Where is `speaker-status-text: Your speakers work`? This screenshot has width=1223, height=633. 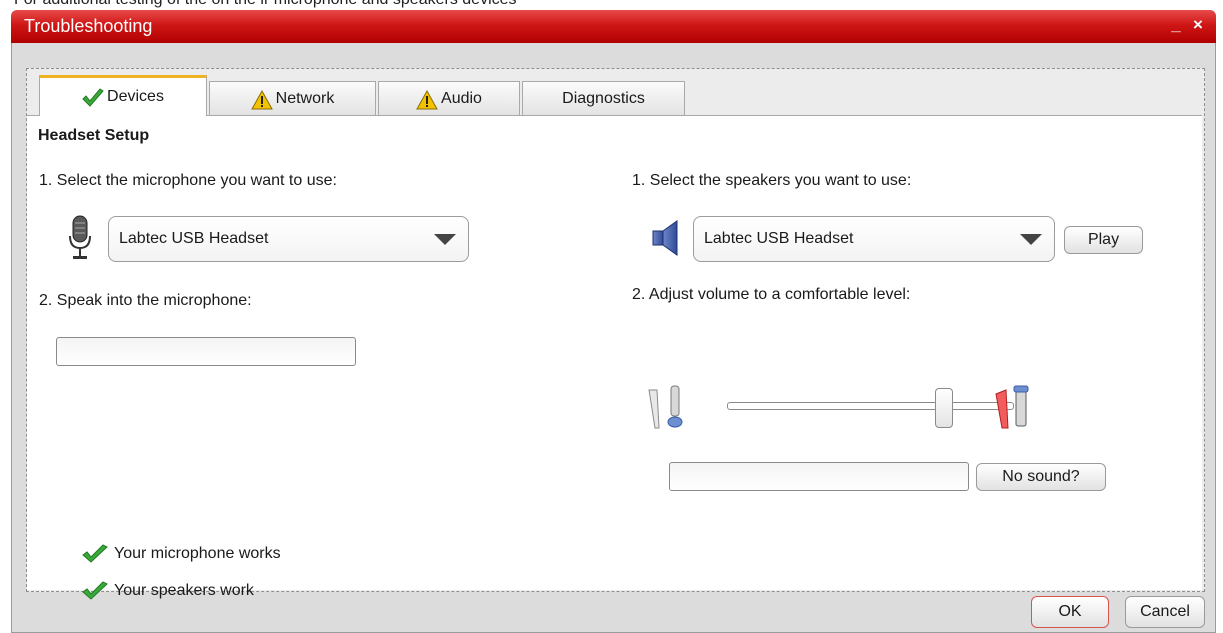
speaker-status-text: Your speakers work is located at coordinates (184, 590).